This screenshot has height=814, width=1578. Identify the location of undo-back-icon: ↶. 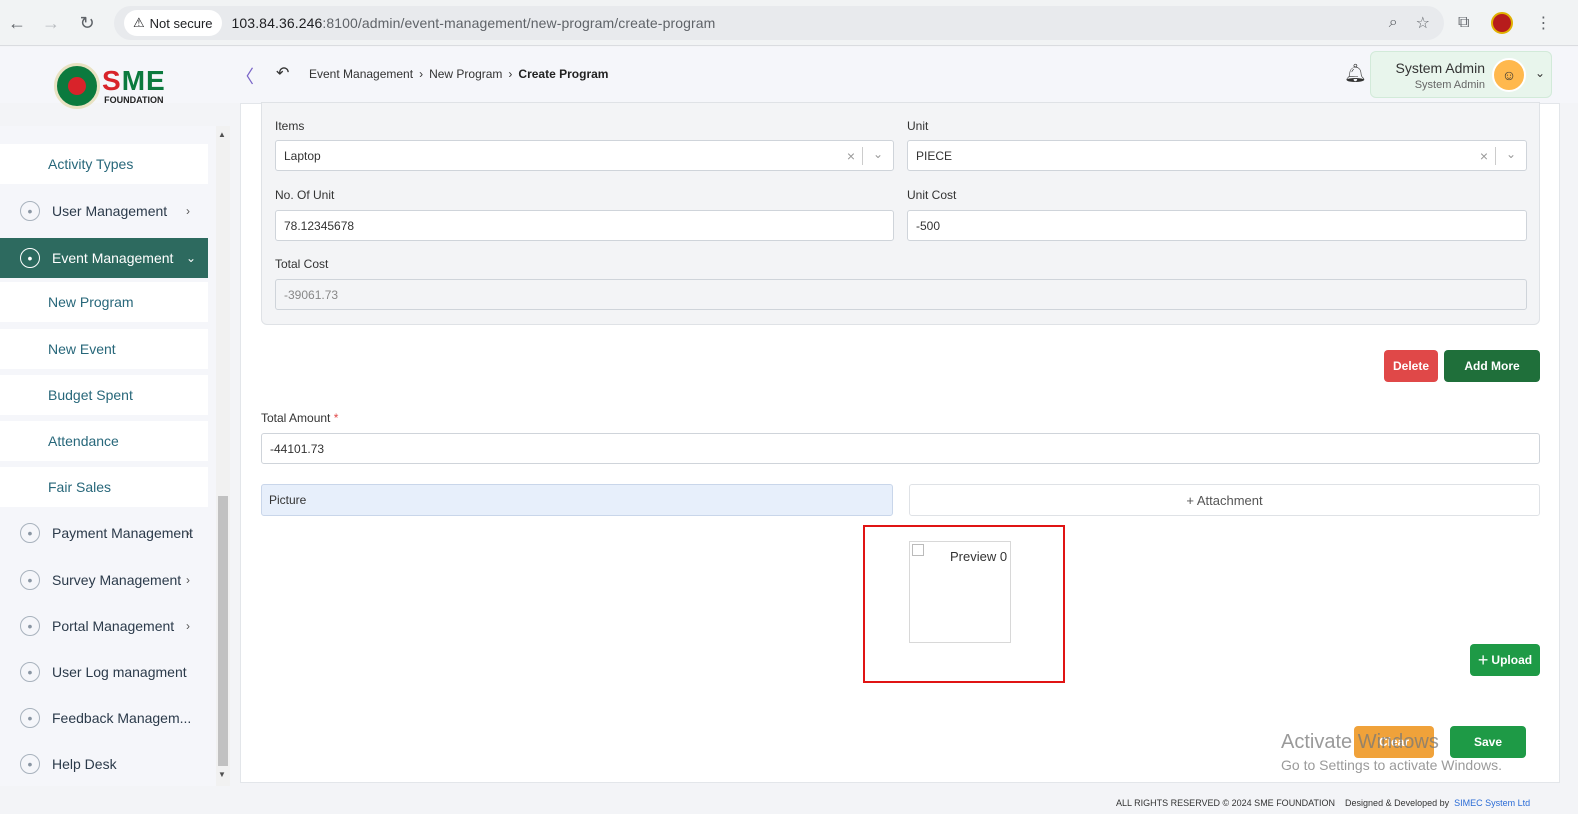
(282, 73).